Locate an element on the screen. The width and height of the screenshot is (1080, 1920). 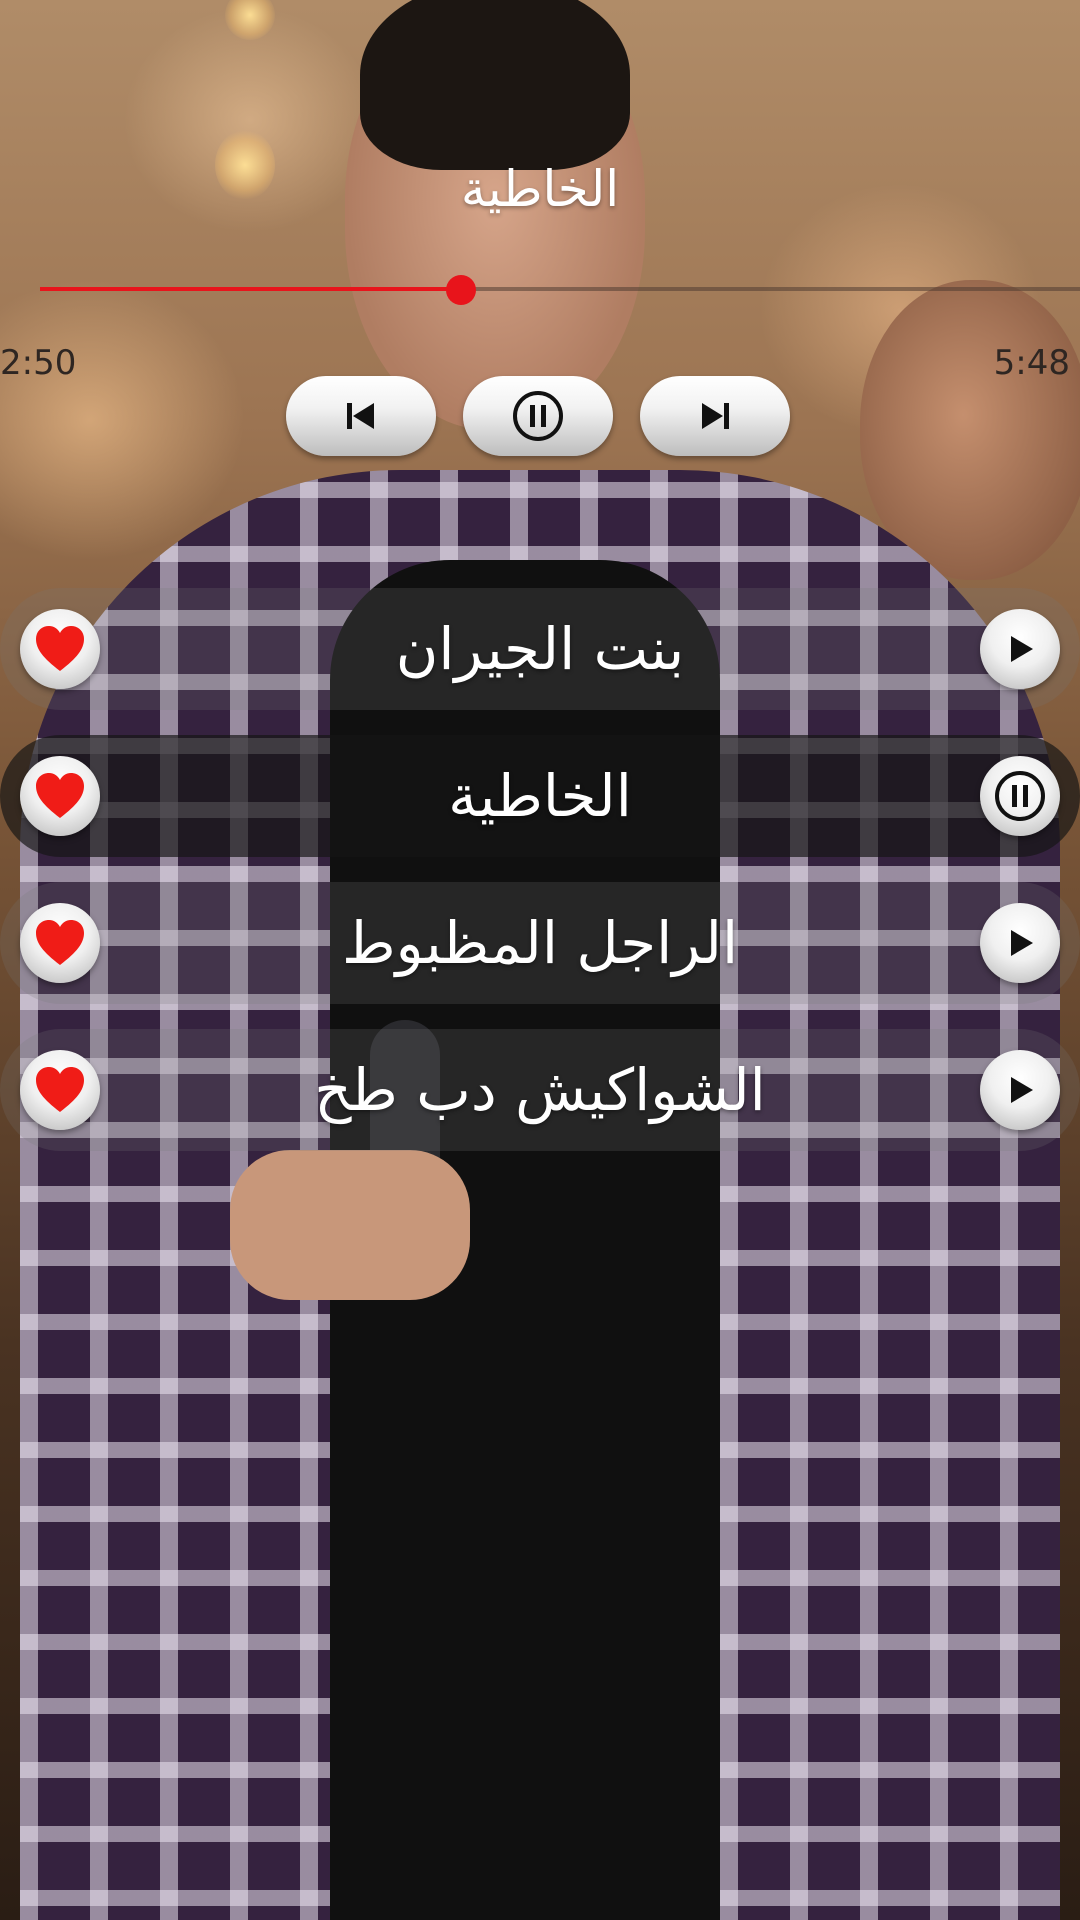
current-time: 2:50 is located at coordinates (38, 363).